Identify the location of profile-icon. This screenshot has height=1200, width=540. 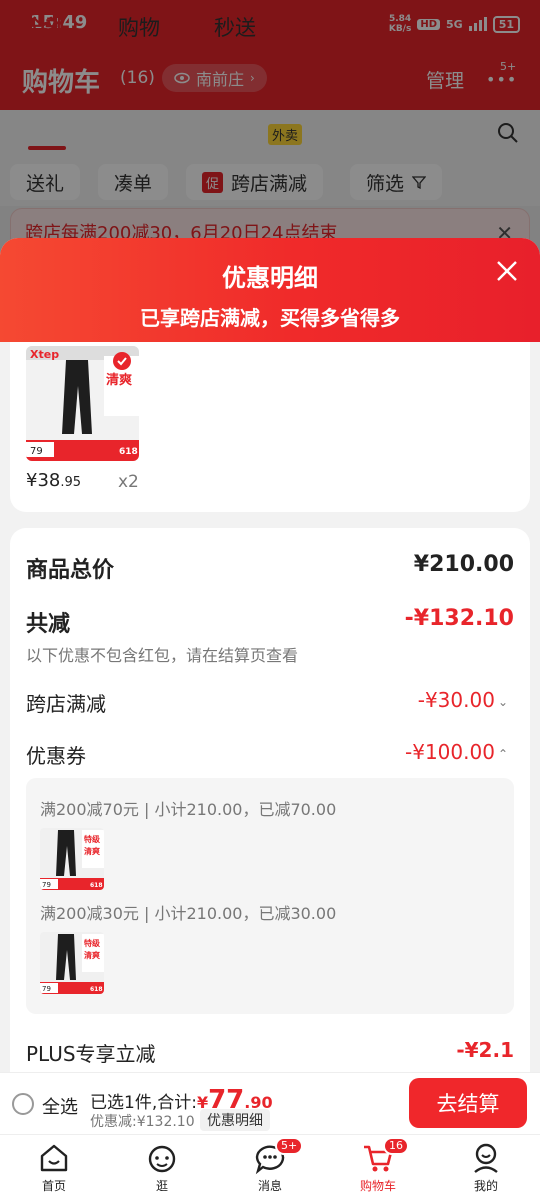
(486, 1158).